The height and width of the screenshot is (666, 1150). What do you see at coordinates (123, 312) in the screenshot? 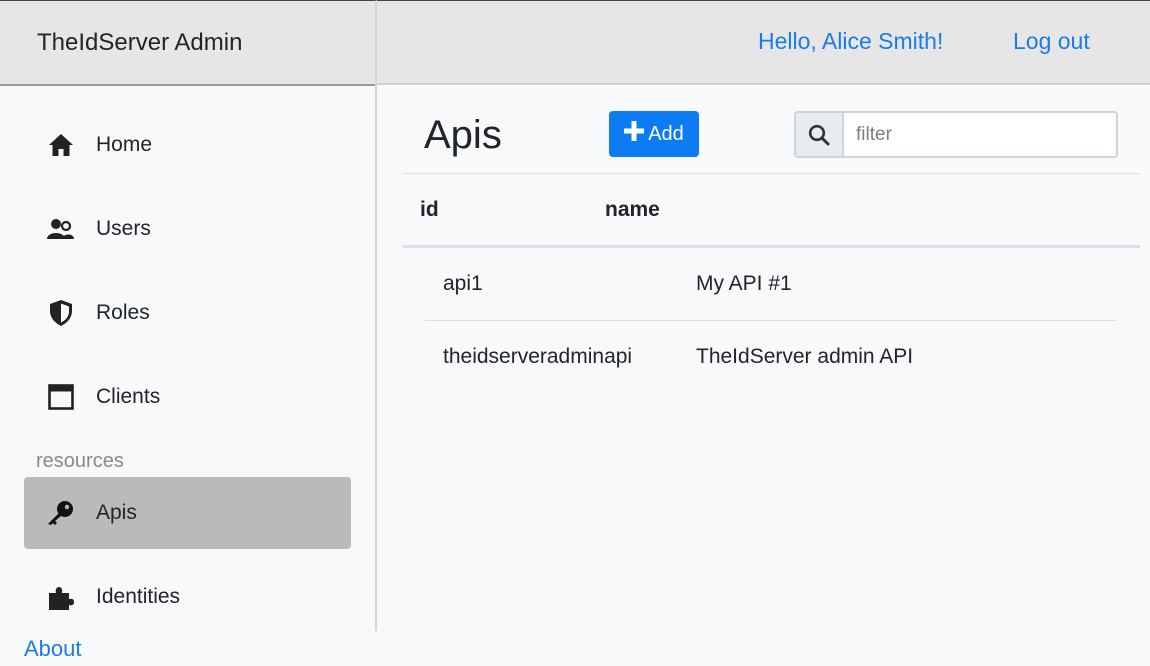
I see `sidebar-item-label: Roles` at bounding box center [123, 312].